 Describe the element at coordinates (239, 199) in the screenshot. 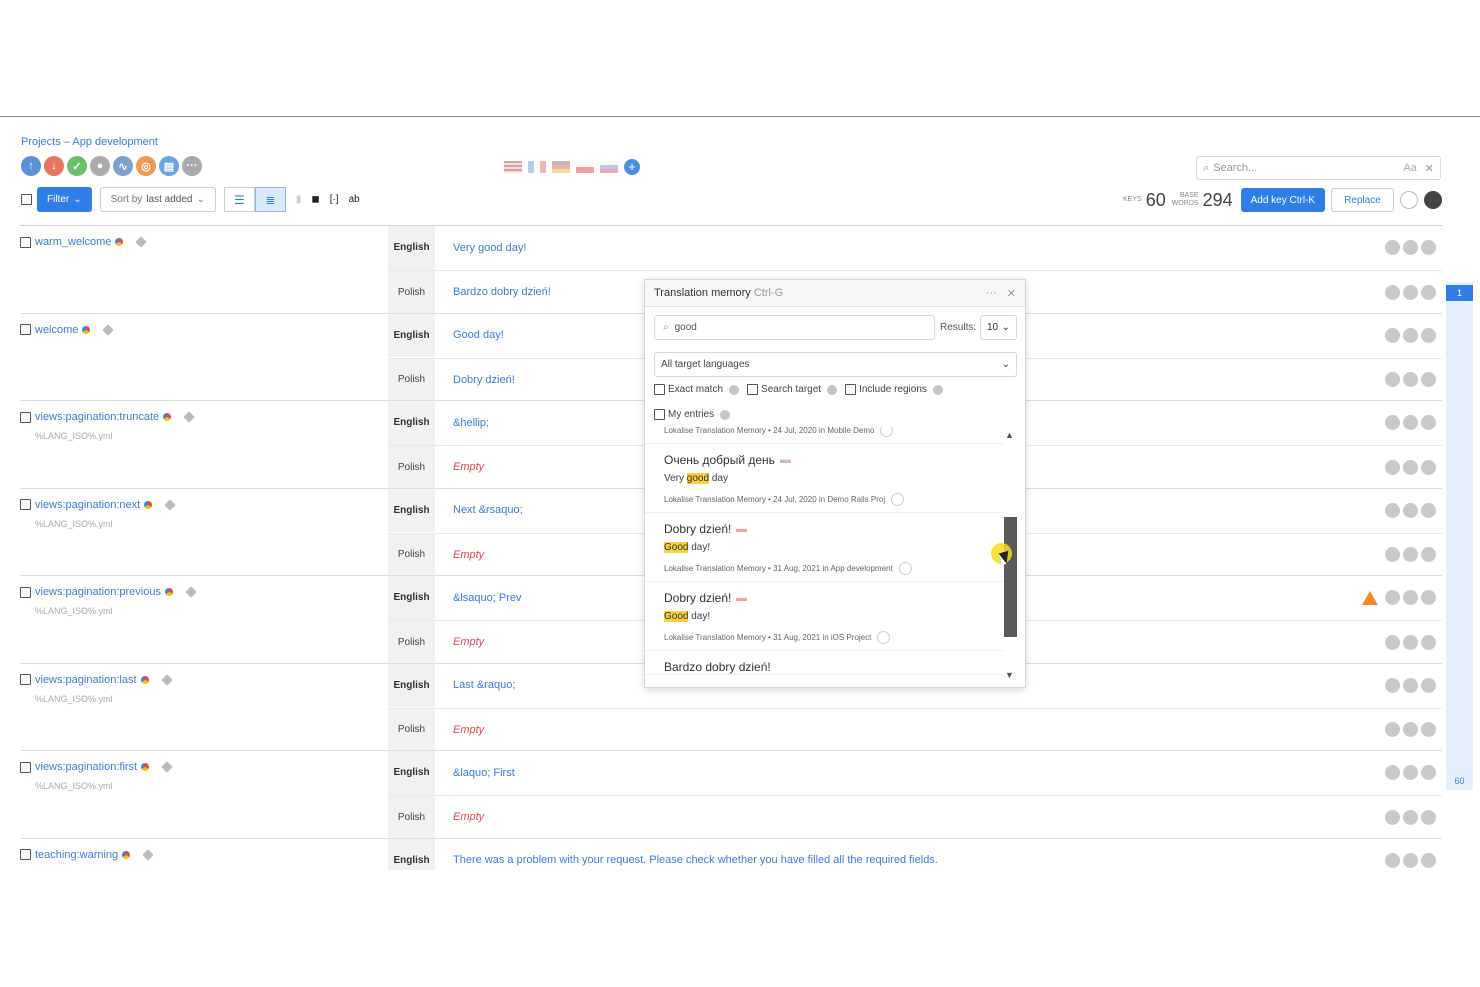

I see `list-view-icon: ☰` at that location.